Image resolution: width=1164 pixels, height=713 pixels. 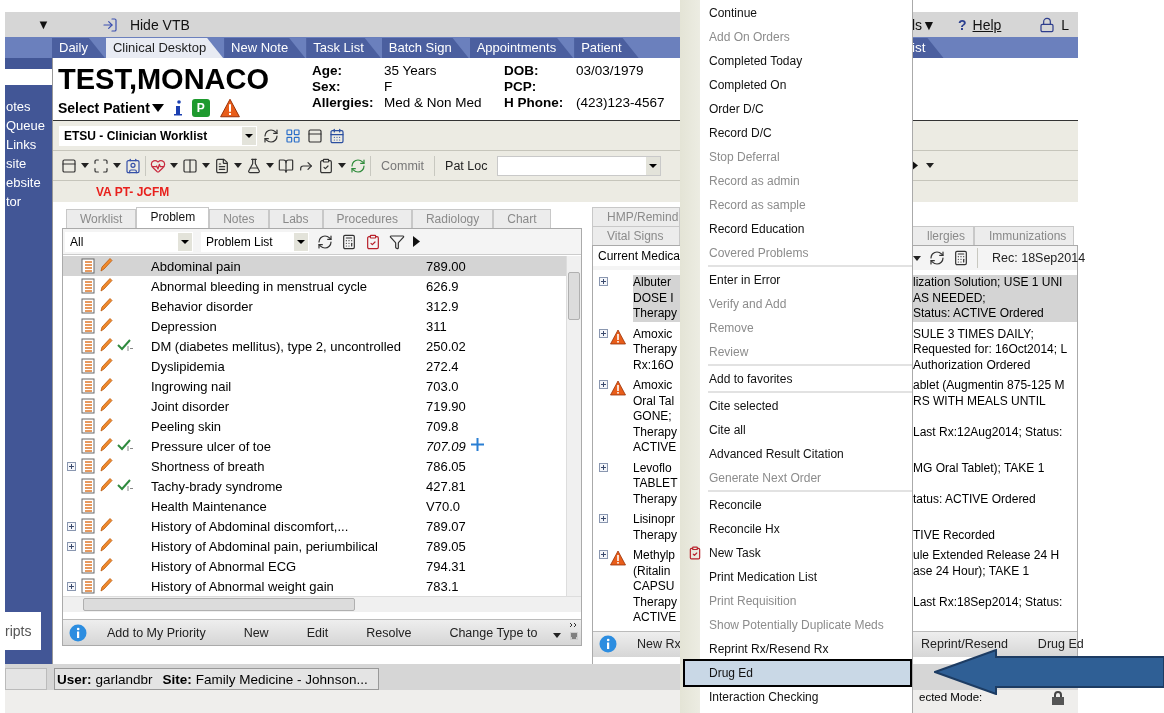 I want to click on site-label: Site:, so click(x=177, y=679).